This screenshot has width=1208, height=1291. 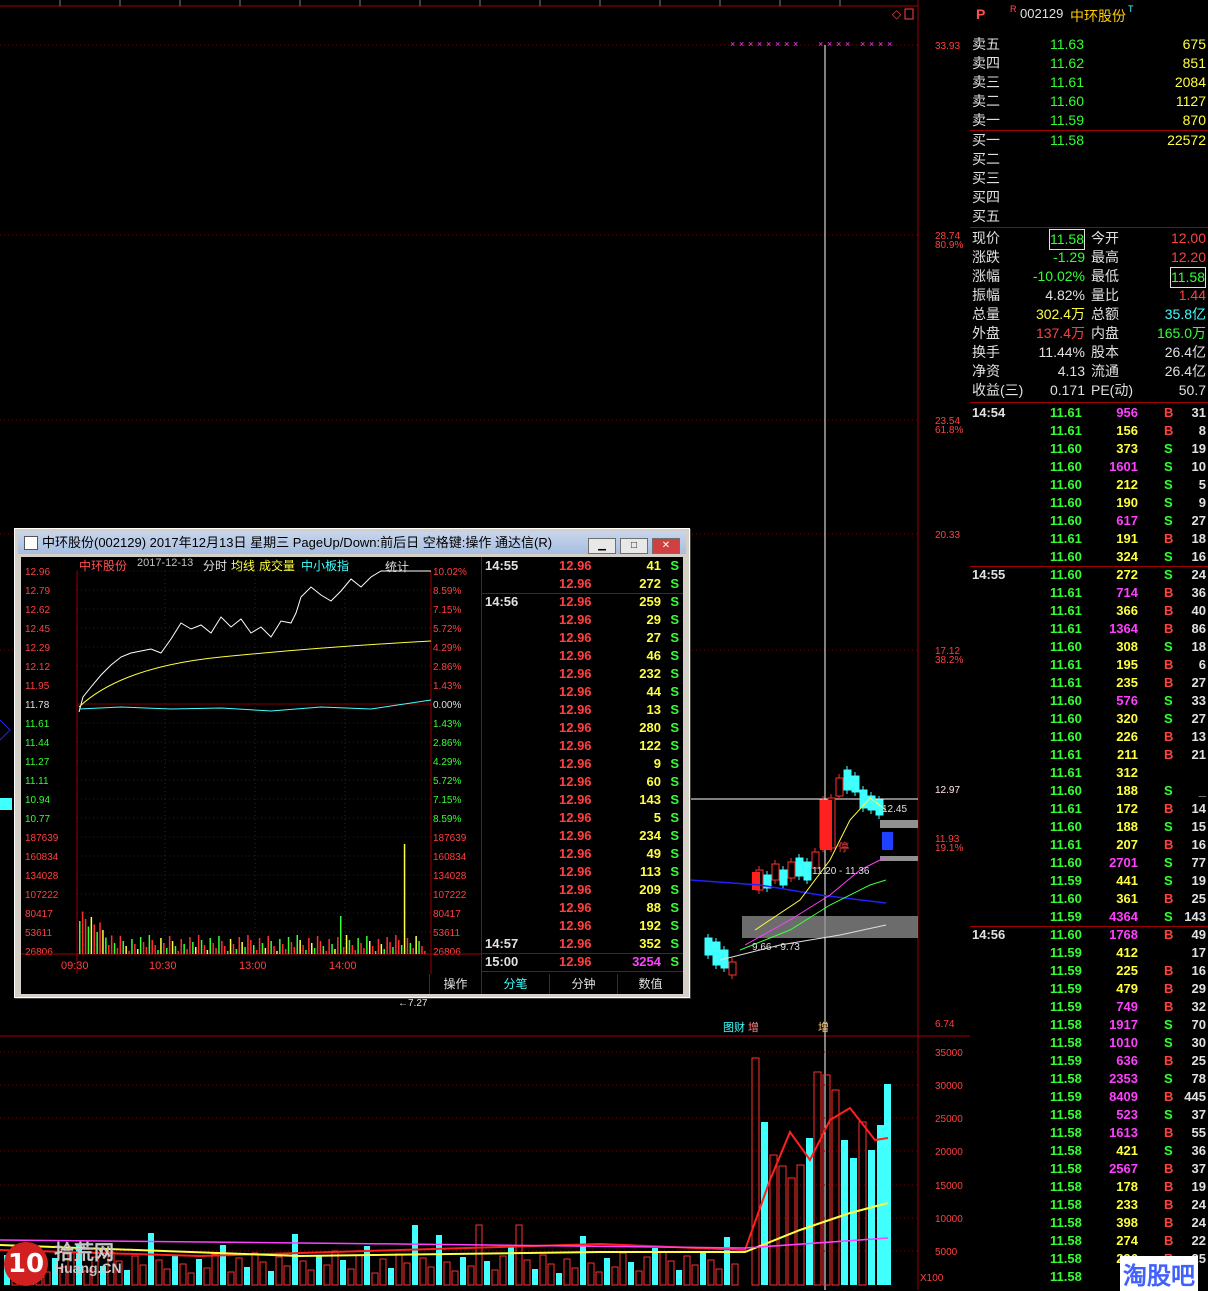 What do you see at coordinates (1089, 575) in the screenshot?
I see `trade-row: 14:55 11.60 272 S 24` at bounding box center [1089, 575].